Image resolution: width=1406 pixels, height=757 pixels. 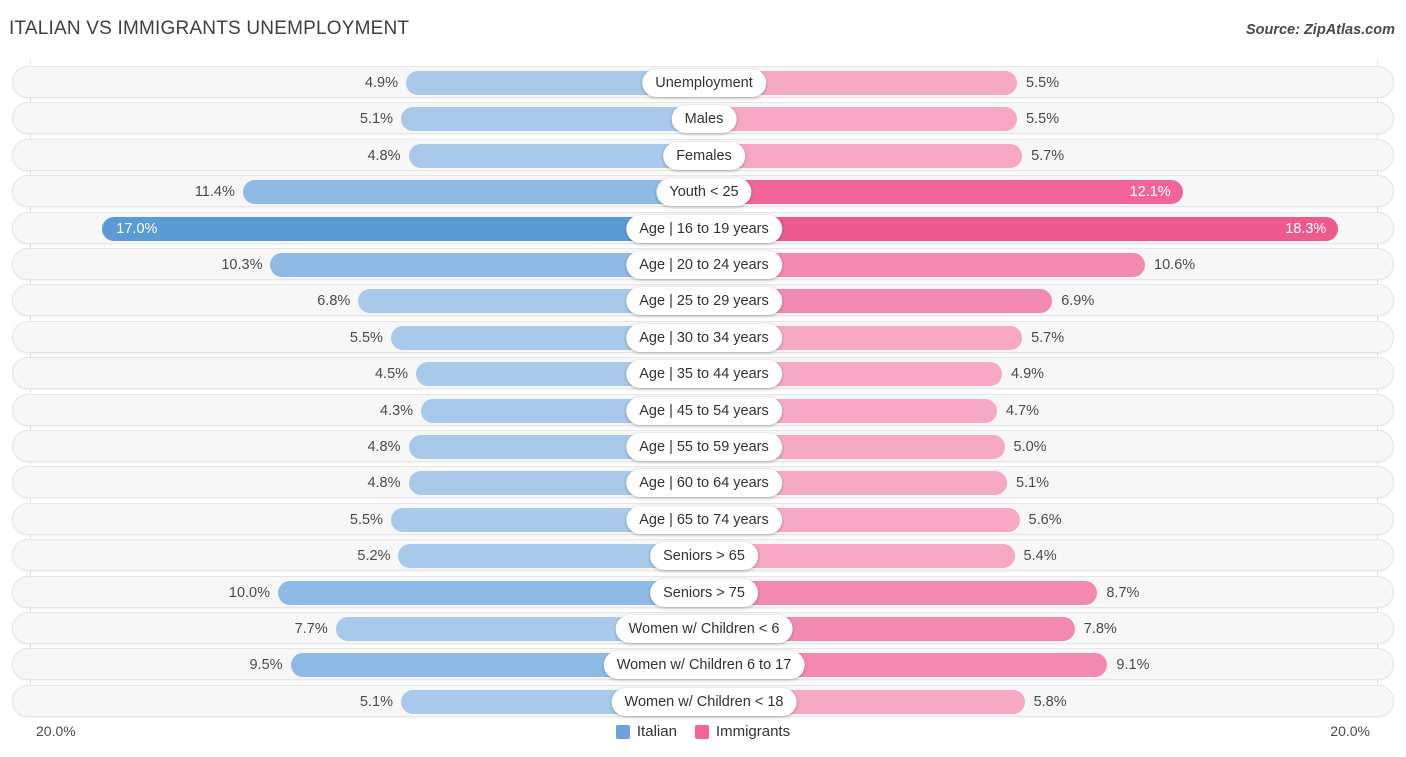 I want to click on category-label: Age | 55 to 59 years, so click(x=704, y=447).